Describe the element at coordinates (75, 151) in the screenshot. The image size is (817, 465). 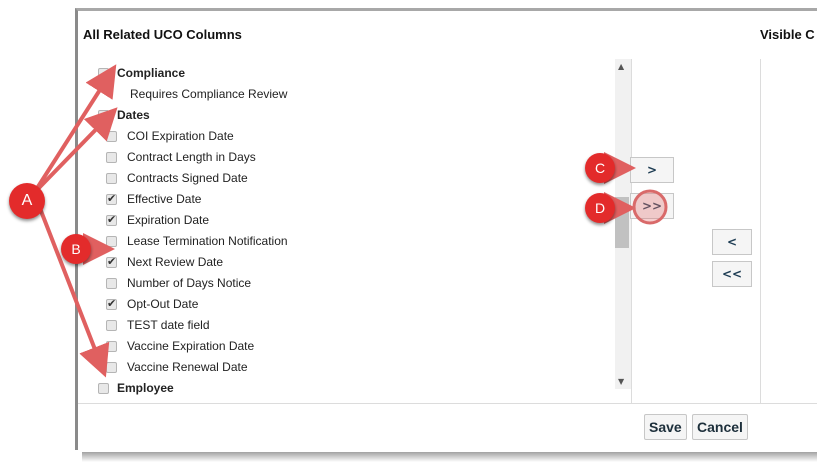
I see `arrow-to-dates` at that location.